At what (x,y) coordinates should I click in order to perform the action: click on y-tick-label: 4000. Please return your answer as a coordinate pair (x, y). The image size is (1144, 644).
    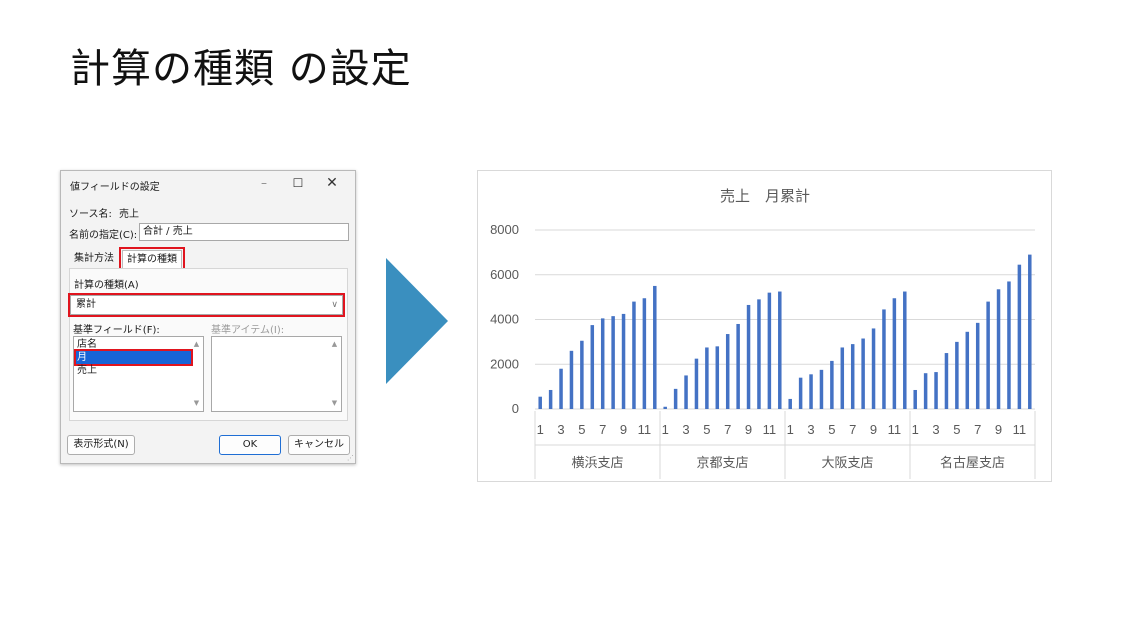
    Looking at the image, I should click on (504, 319).